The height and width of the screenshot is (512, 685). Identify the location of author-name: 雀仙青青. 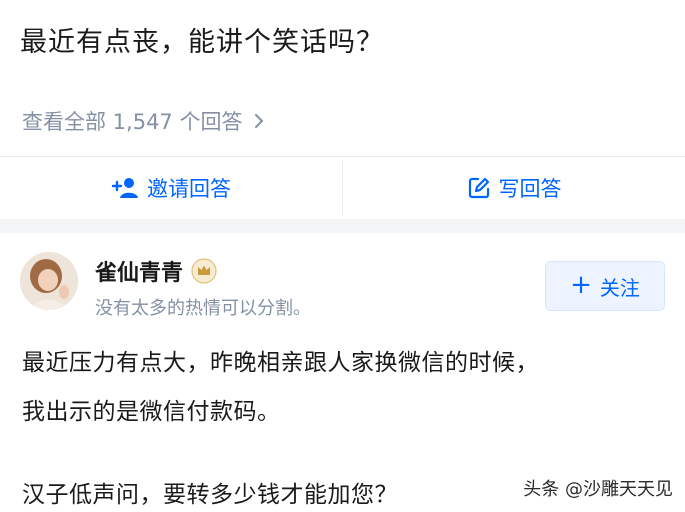
(156, 271).